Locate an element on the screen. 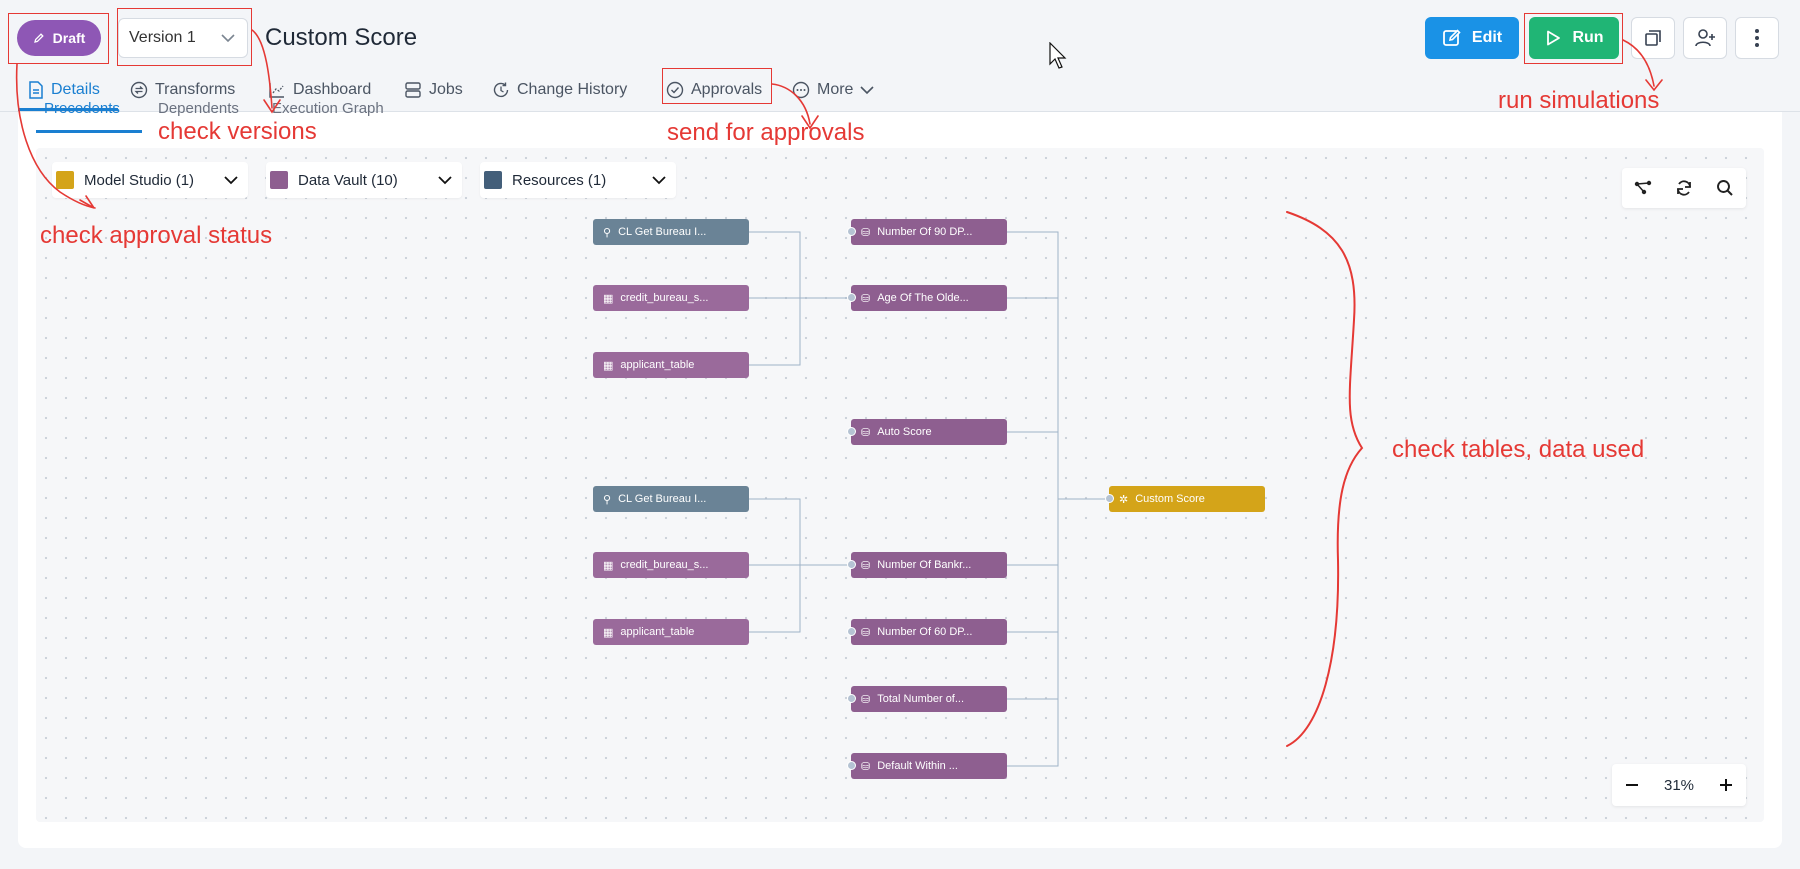 Image resolution: width=1800 pixels, height=869 pixels. graph-toolbar is located at coordinates (1684, 188).